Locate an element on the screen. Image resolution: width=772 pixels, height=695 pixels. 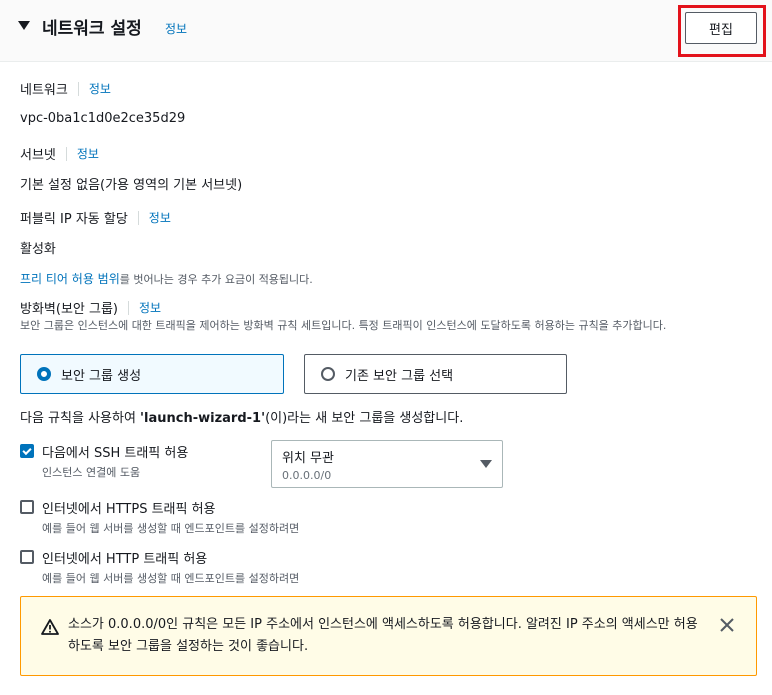
ssh-source-value: 위치 무관 is located at coordinates (308, 458).